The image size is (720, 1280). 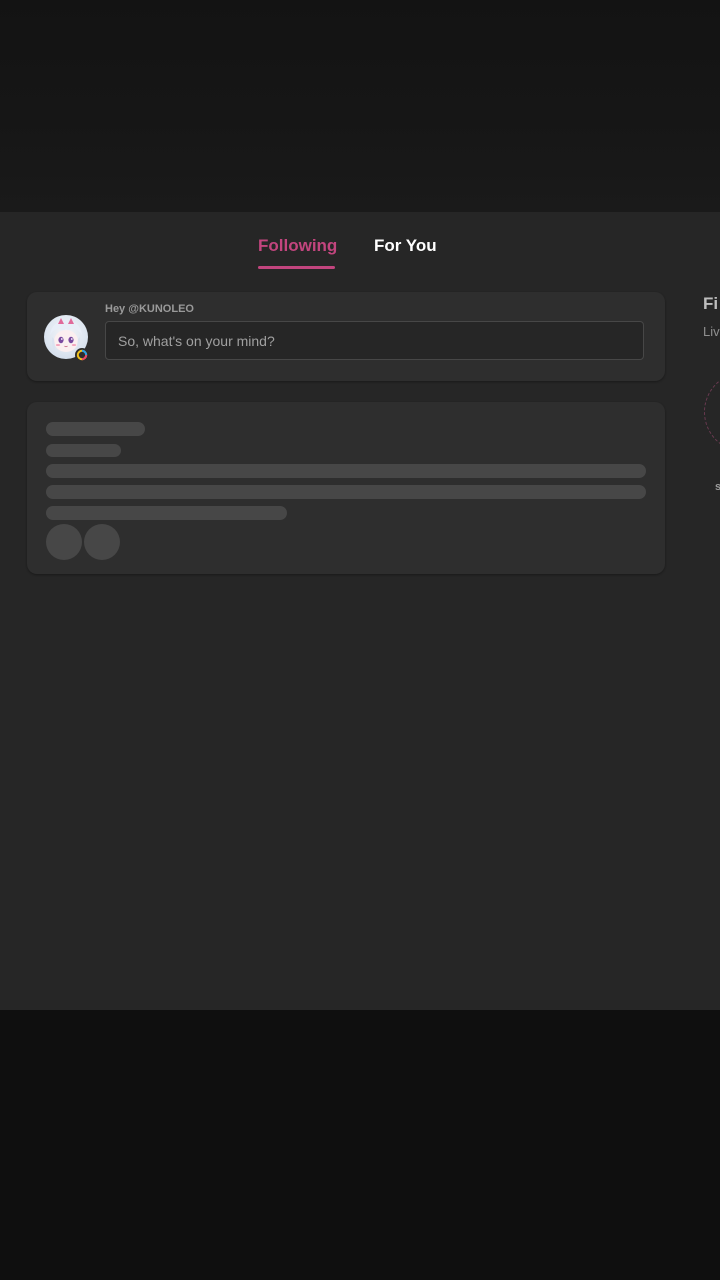 What do you see at coordinates (166, 513) in the screenshot?
I see `skeleton-line-body-short` at bounding box center [166, 513].